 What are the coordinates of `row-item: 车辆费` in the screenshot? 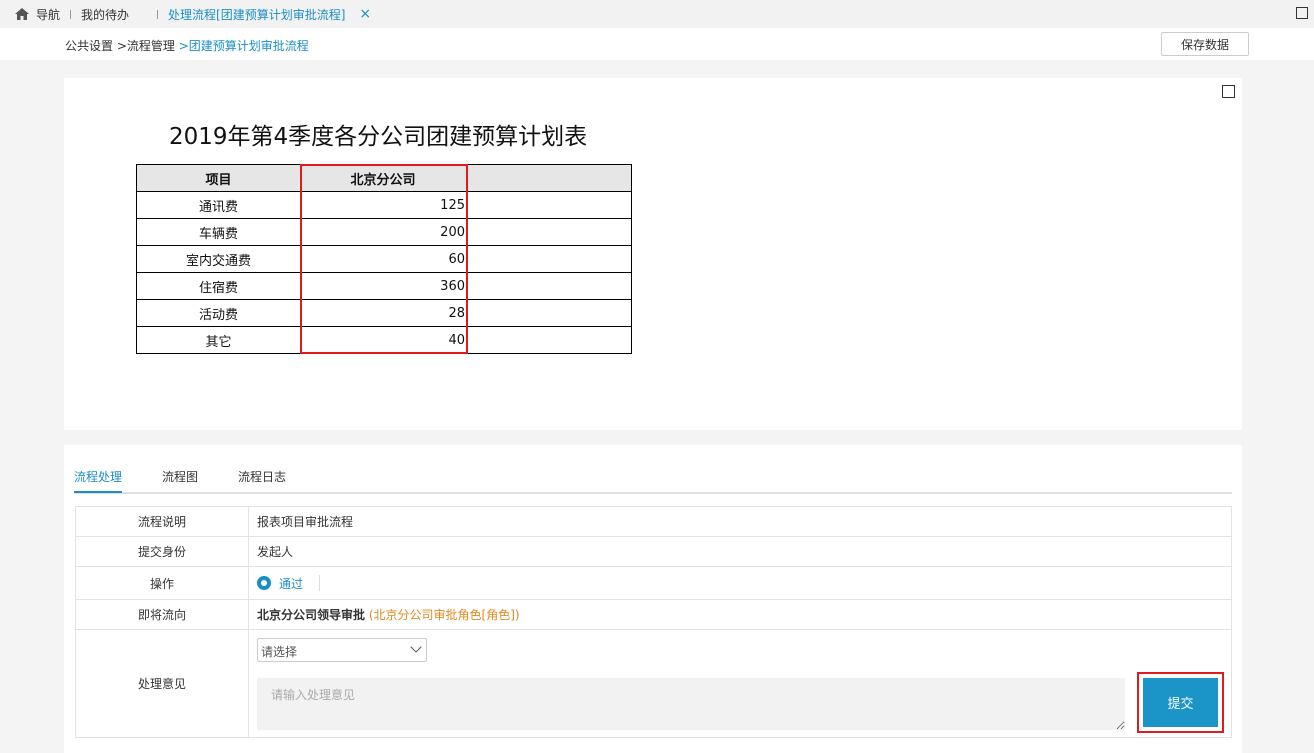 It's located at (218, 232).